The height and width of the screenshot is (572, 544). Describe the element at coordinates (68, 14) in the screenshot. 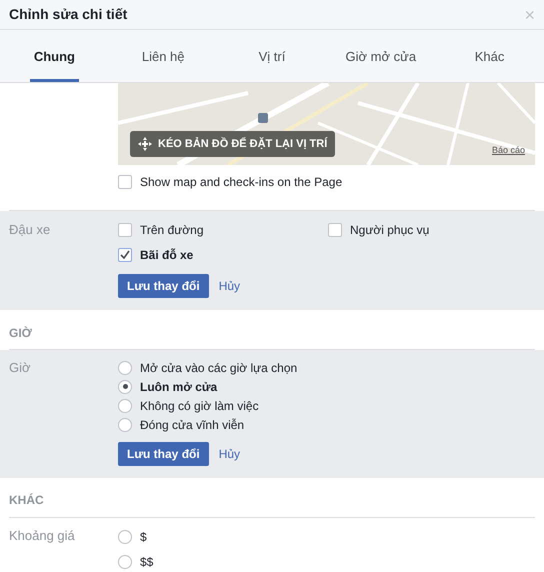

I see `window-title: Chỉnh sửa chi tiết` at that location.